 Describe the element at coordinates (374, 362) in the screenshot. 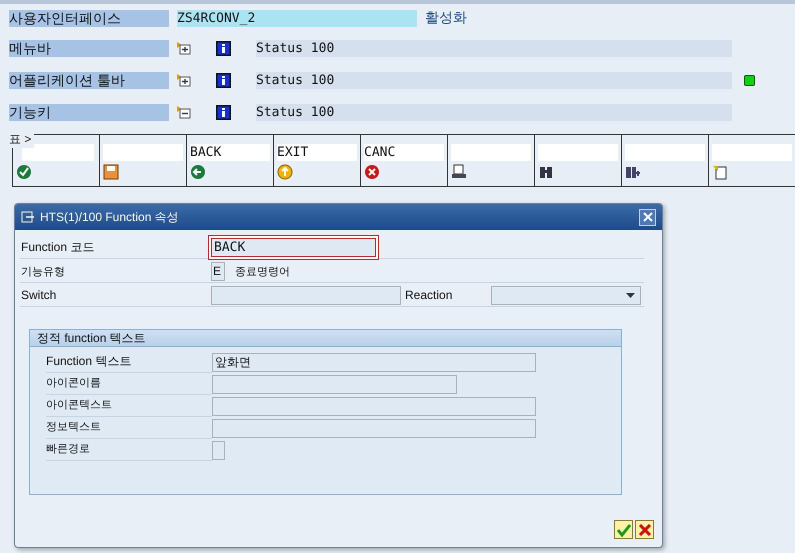

I see `input-field: 앞화면` at that location.